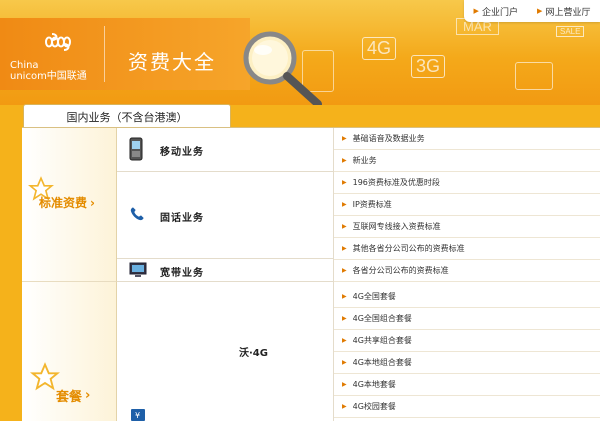 The height and width of the screenshot is (421, 600). What do you see at coordinates (534, 76) in the screenshot?
I see `calendar-icon` at bounding box center [534, 76].